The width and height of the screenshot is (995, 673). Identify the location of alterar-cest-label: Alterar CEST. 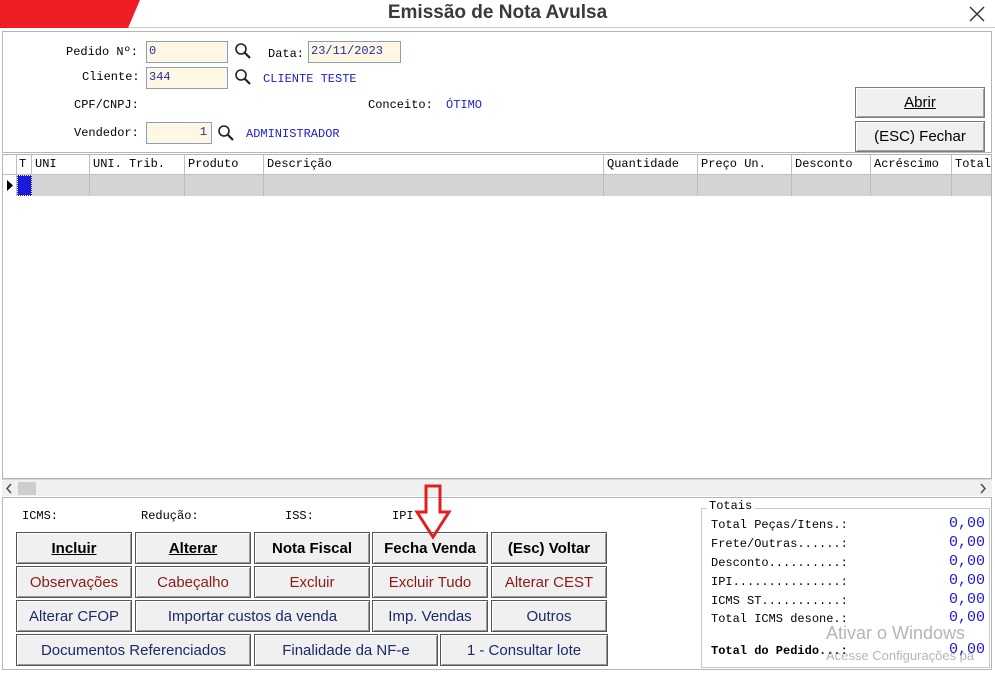
(549, 582).